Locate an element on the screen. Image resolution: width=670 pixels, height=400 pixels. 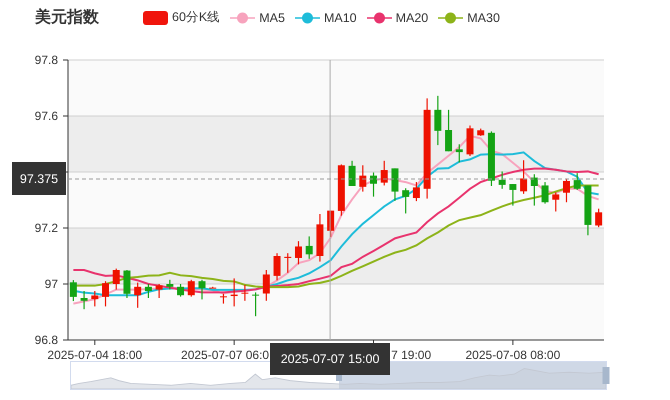
legend-label: MA5 is located at coordinates (272, 17).